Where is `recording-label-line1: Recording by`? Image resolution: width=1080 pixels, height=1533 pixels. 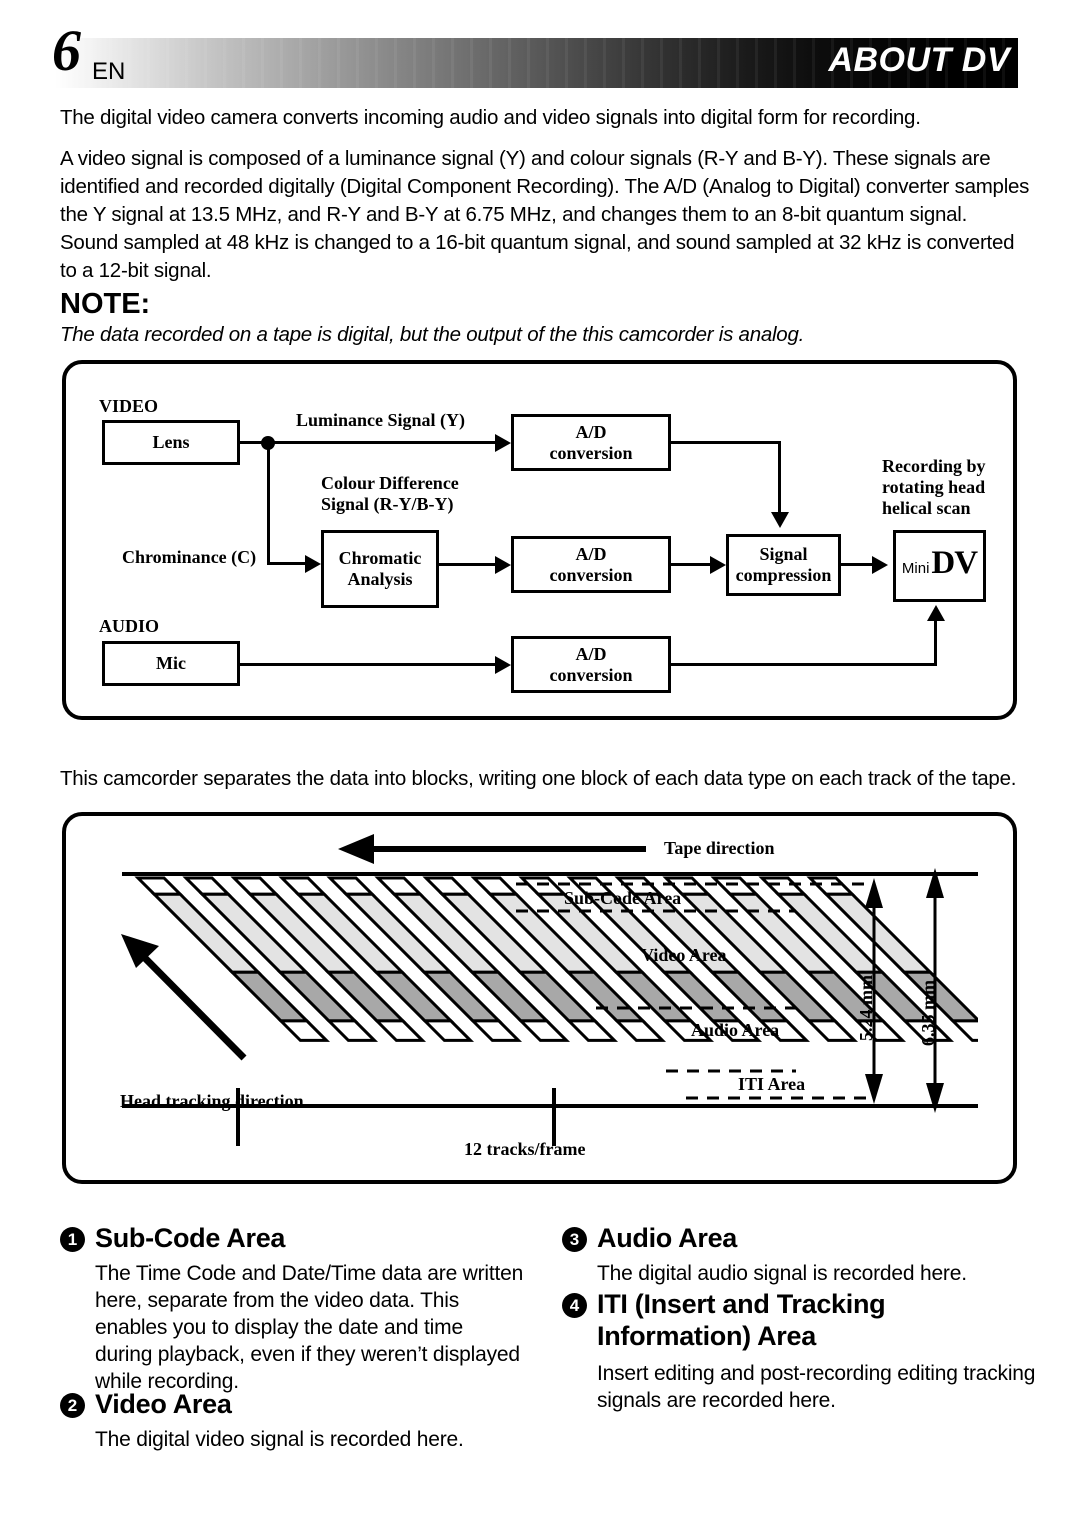
recording-label-line1: Recording by is located at coordinates (934, 466).